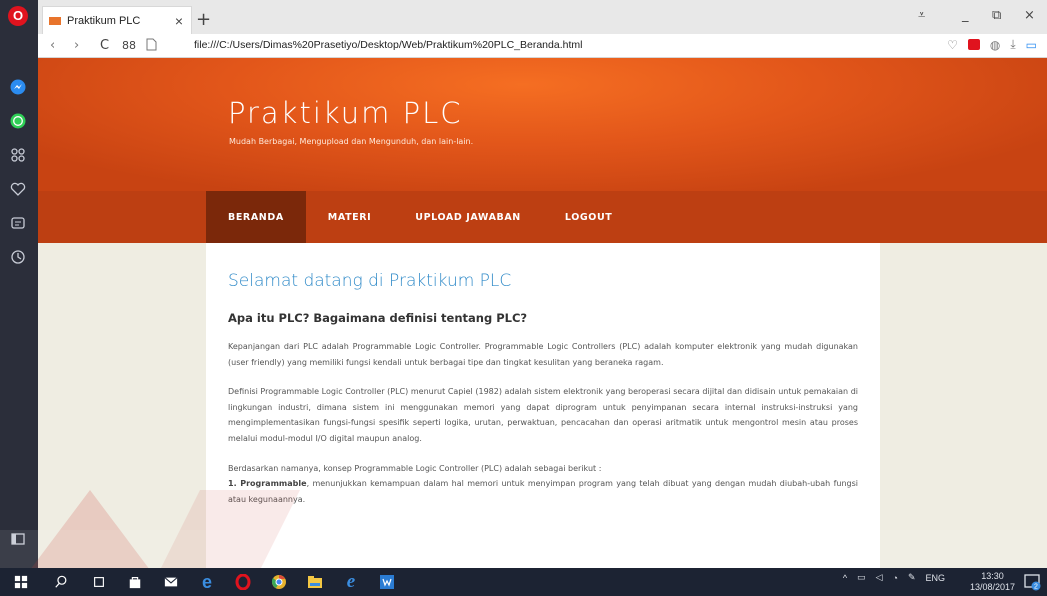  I want to click on list-item-label: 1. Programmable, so click(267, 484).